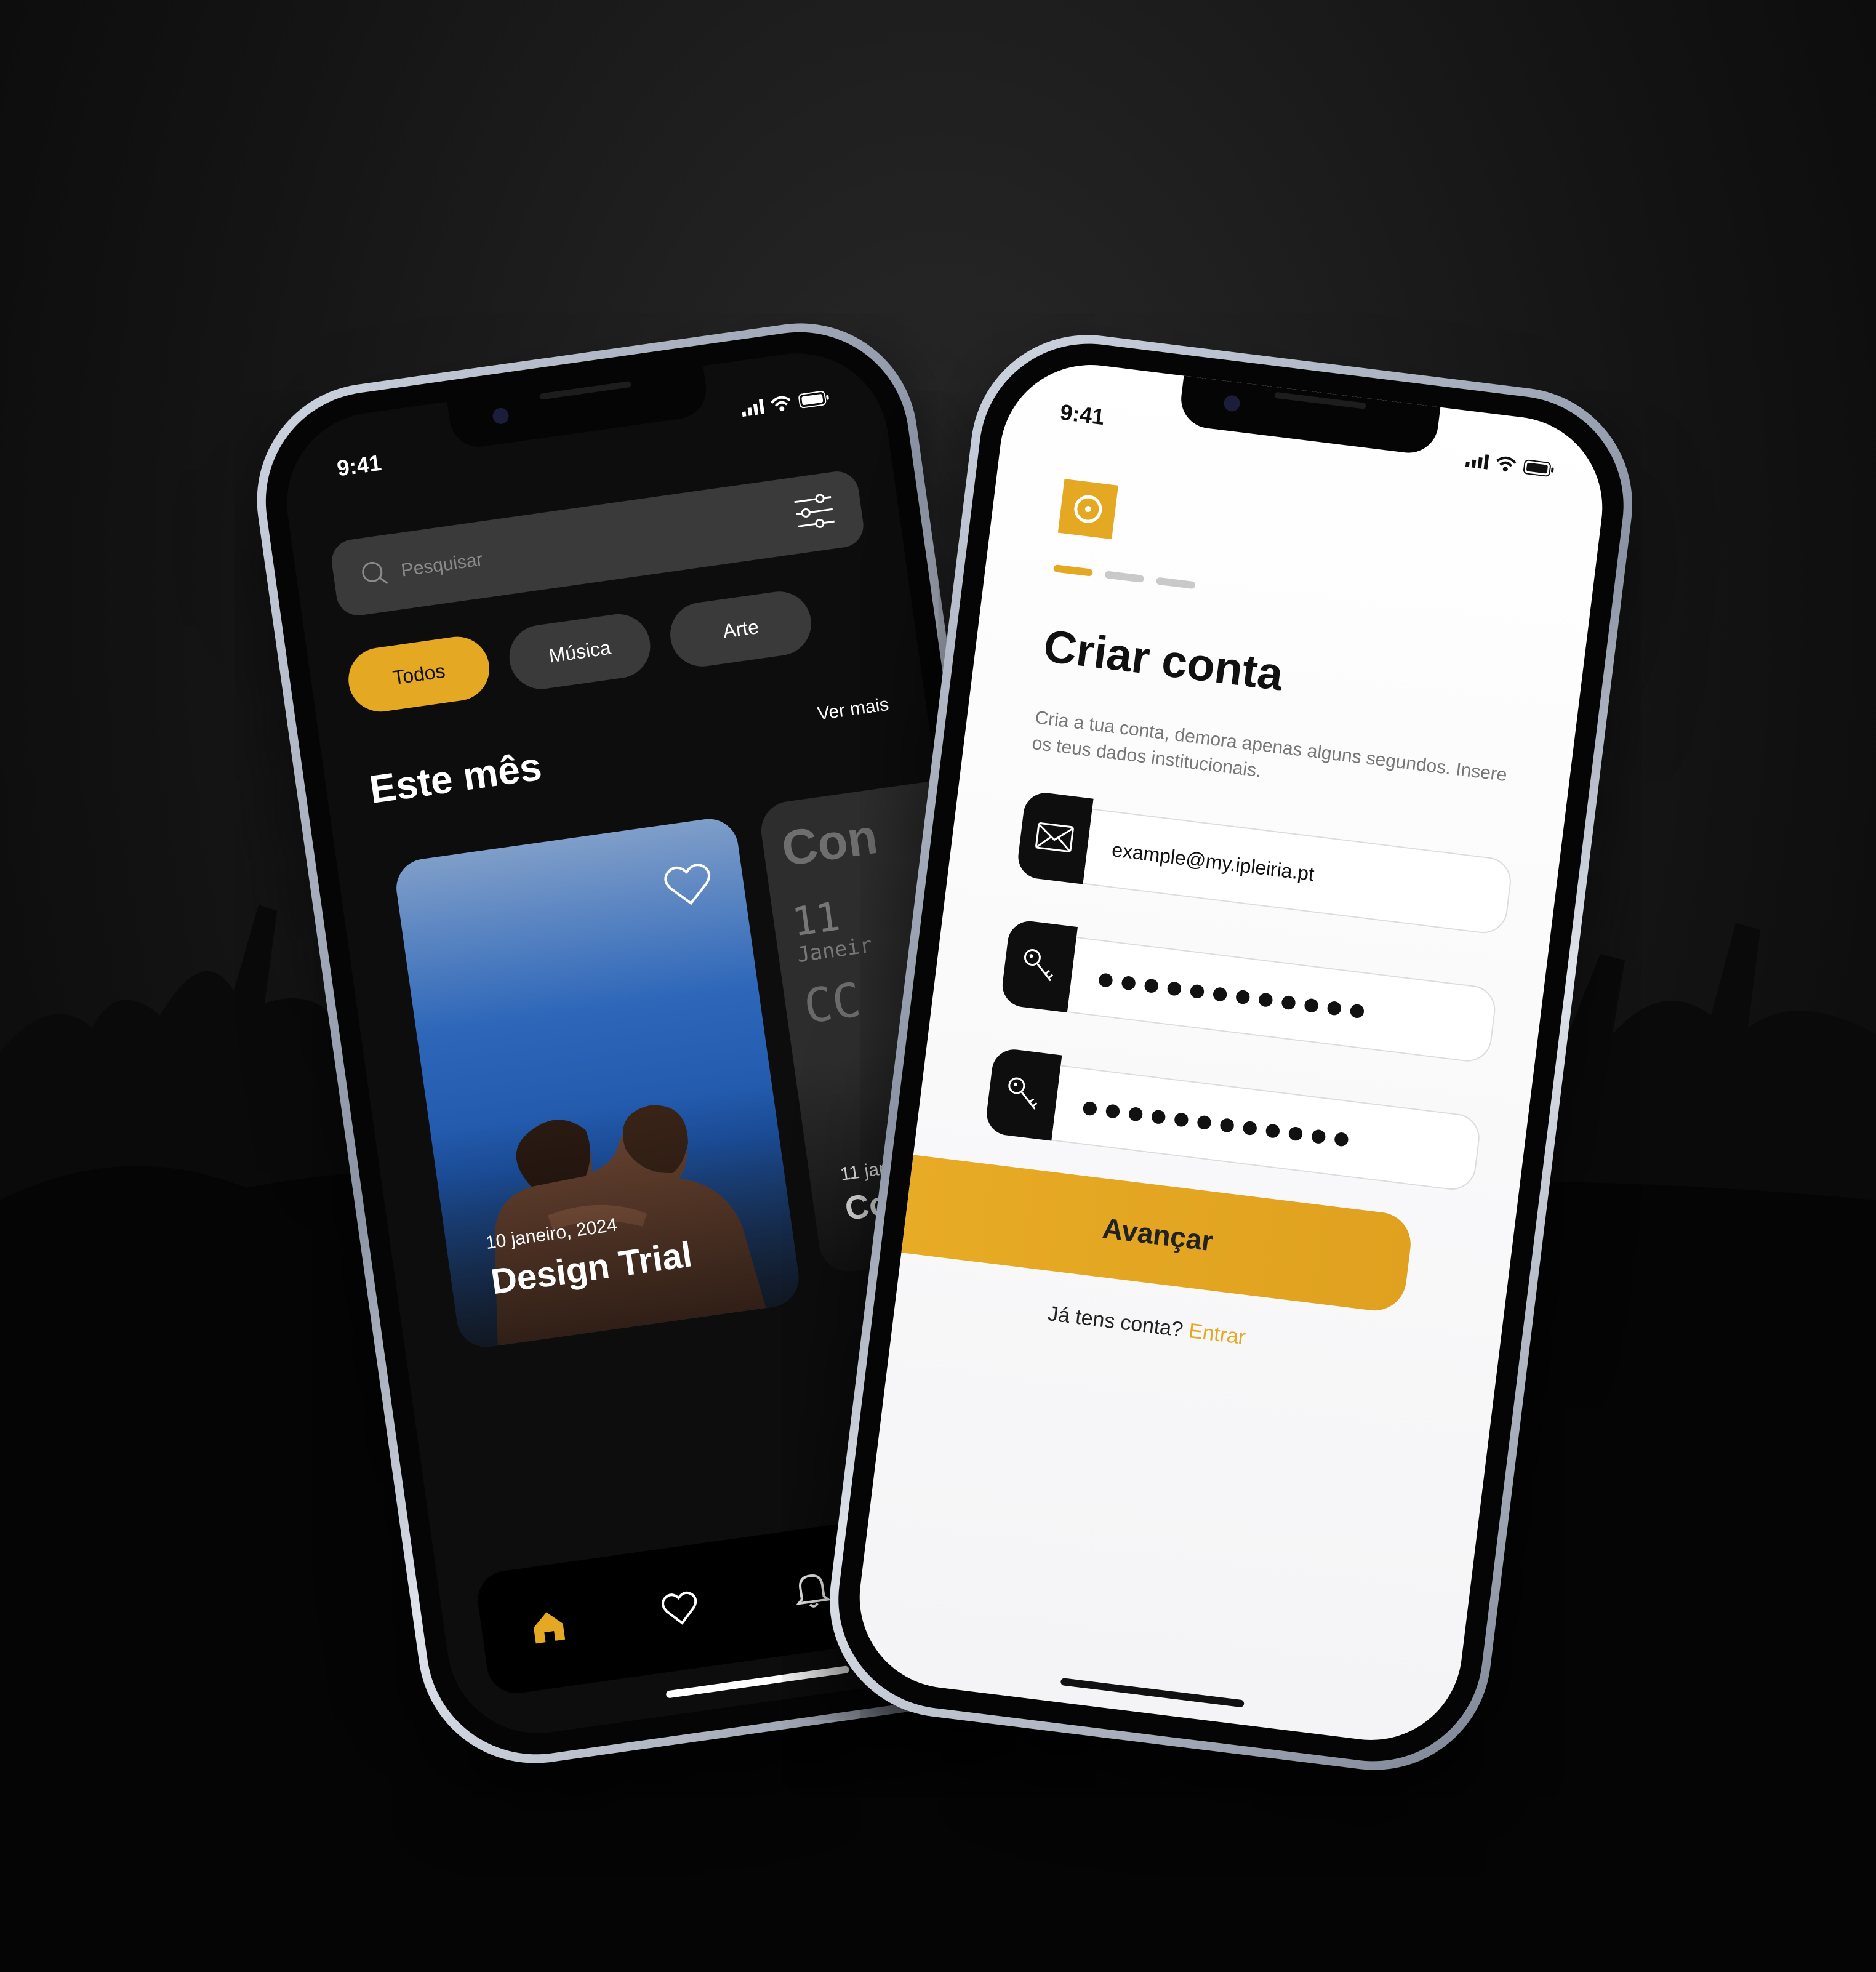 The height and width of the screenshot is (1972, 1876). I want to click on step-progress, so click(1125, 577).